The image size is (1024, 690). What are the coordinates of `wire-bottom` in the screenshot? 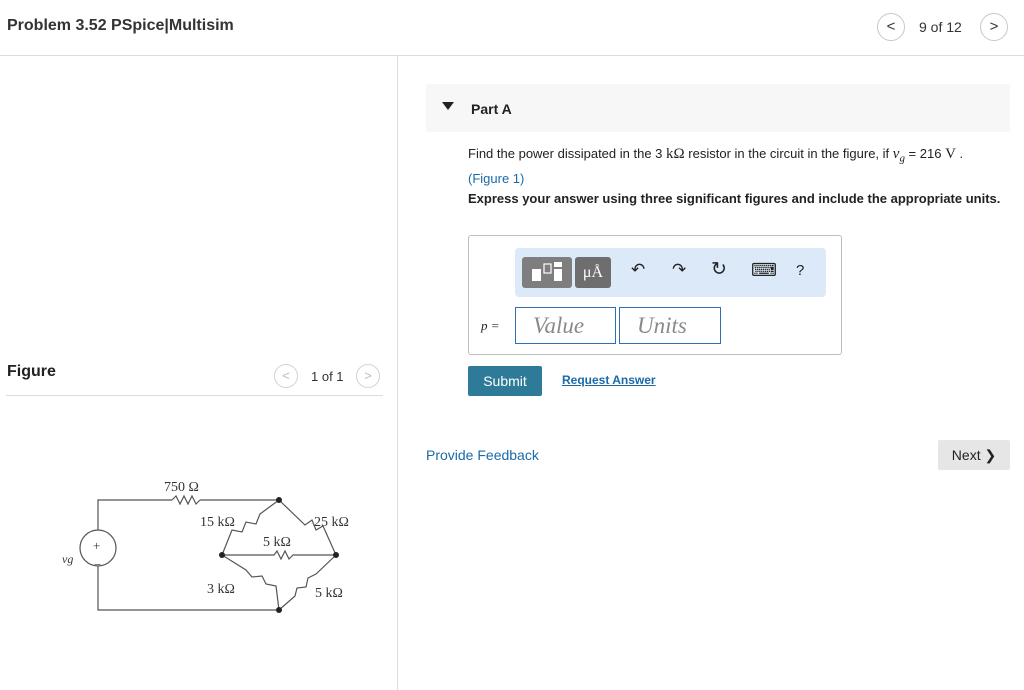 It's located at (188, 588).